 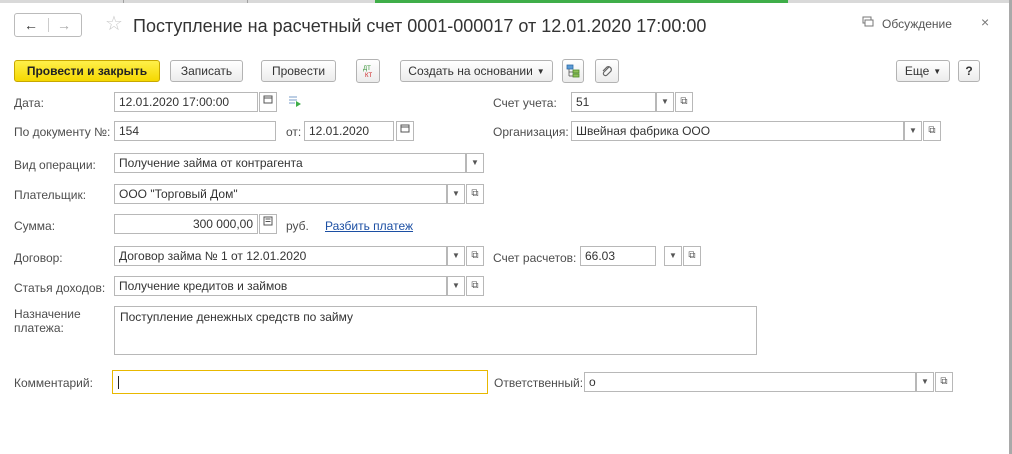 What do you see at coordinates (206, 71) in the screenshot?
I see `save-button: Записать` at bounding box center [206, 71].